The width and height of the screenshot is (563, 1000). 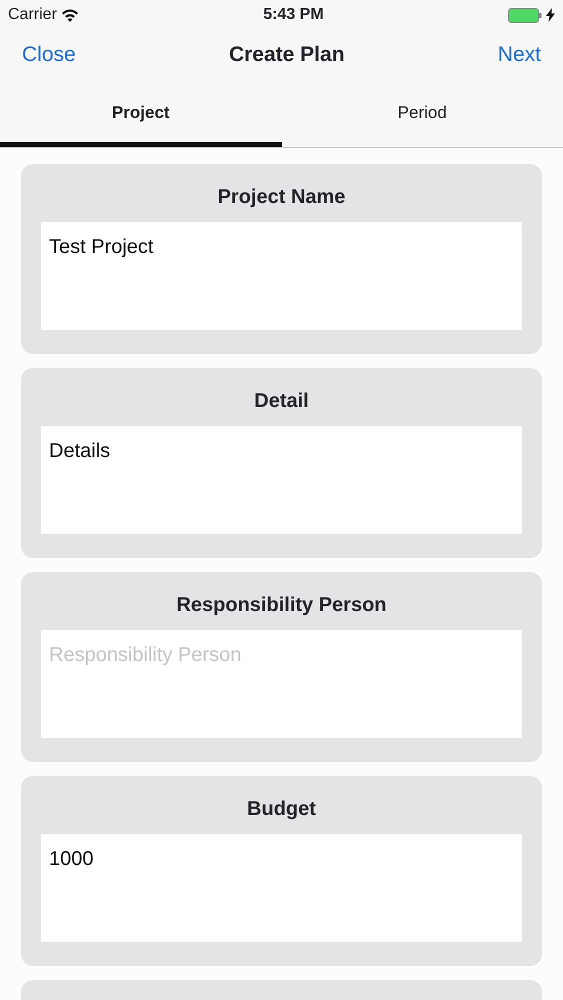 What do you see at coordinates (282, 197) in the screenshot?
I see `field-label: Project Name` at bounding box center [282, 197].